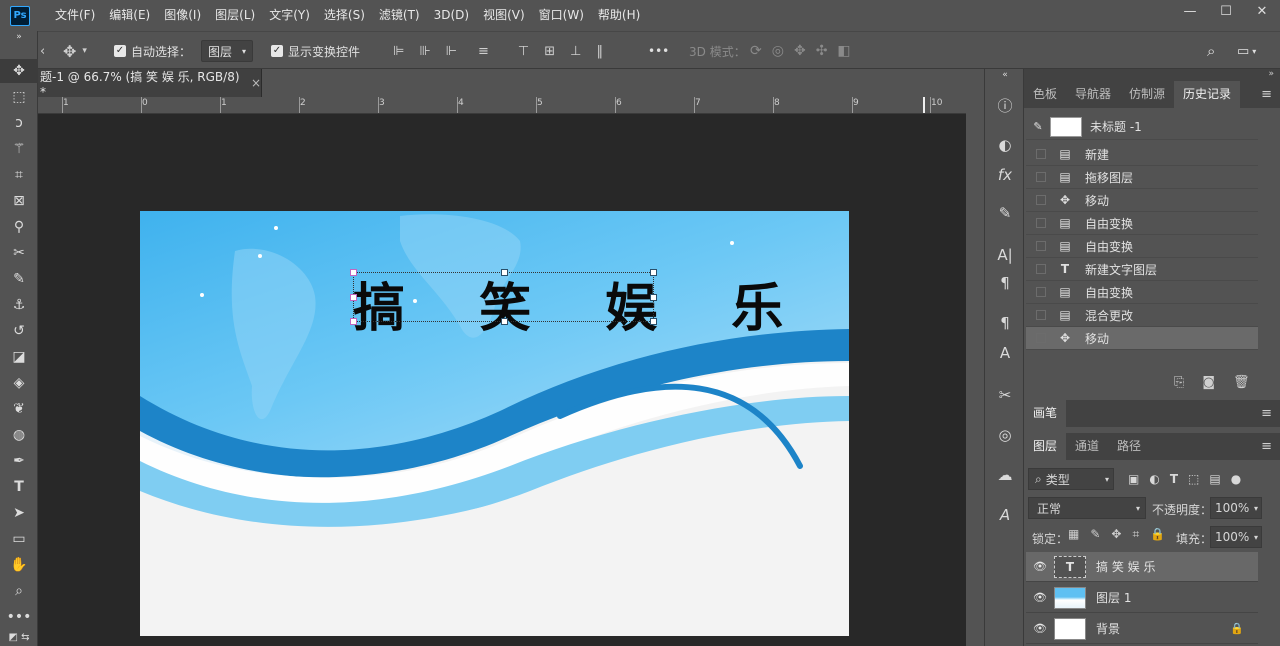 The width and height of the screenshot is (1280, 646). Describe the element at coordinates (1129, 446) in the screenshot. I see `tab-paths: 路径` at that location.